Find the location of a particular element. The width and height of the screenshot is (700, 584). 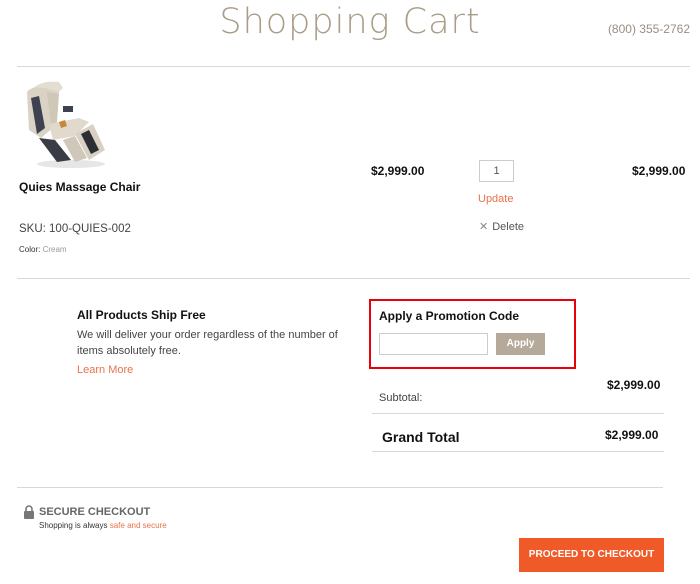

quantity-input: 1 is located at coordinates (496, 171).